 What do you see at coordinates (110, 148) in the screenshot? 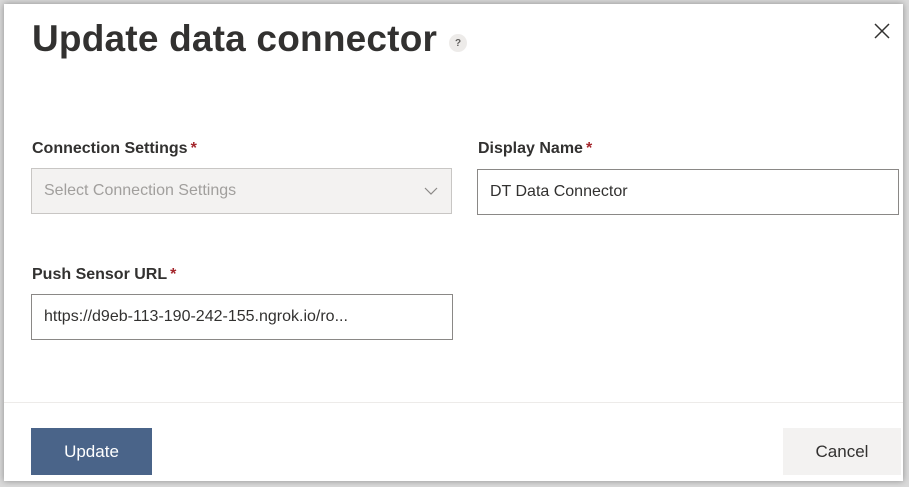
I see `connection-settings-label-text: Connection Settings` at bounding box center [110, 148].